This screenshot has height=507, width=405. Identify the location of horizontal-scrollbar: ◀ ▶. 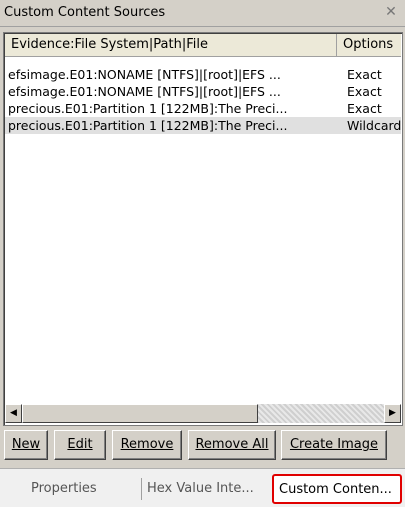
(203, 413).